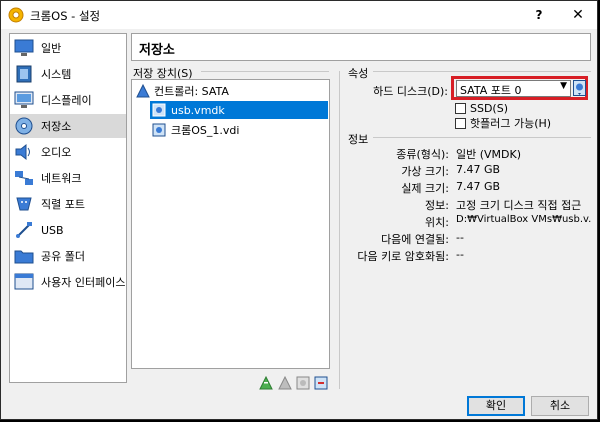 The height and width of the screenshot is (422, 600). What do you see at coordinates (61, 178) in the screenshot?
I see `sidebar-item-label: 네트워크` at bounding box center [61, 178].